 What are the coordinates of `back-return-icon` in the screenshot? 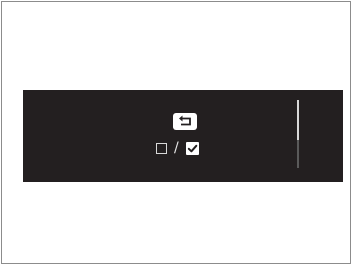 It's located at (185, 121).